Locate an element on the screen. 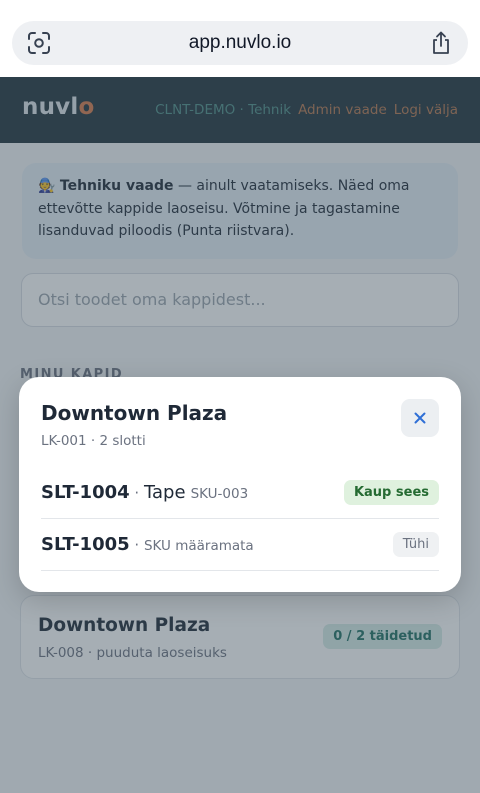 This screenshot has width=480, height=793. slot-row: SLT-1005 · SKU määramata Tühi is located at coordinates (240, 545).